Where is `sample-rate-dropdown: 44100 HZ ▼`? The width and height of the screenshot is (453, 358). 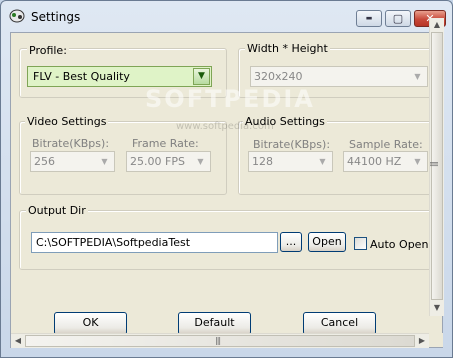
sample-rate-dropdown: 44100 HZ ▼ is located at coordinates (385, 161).